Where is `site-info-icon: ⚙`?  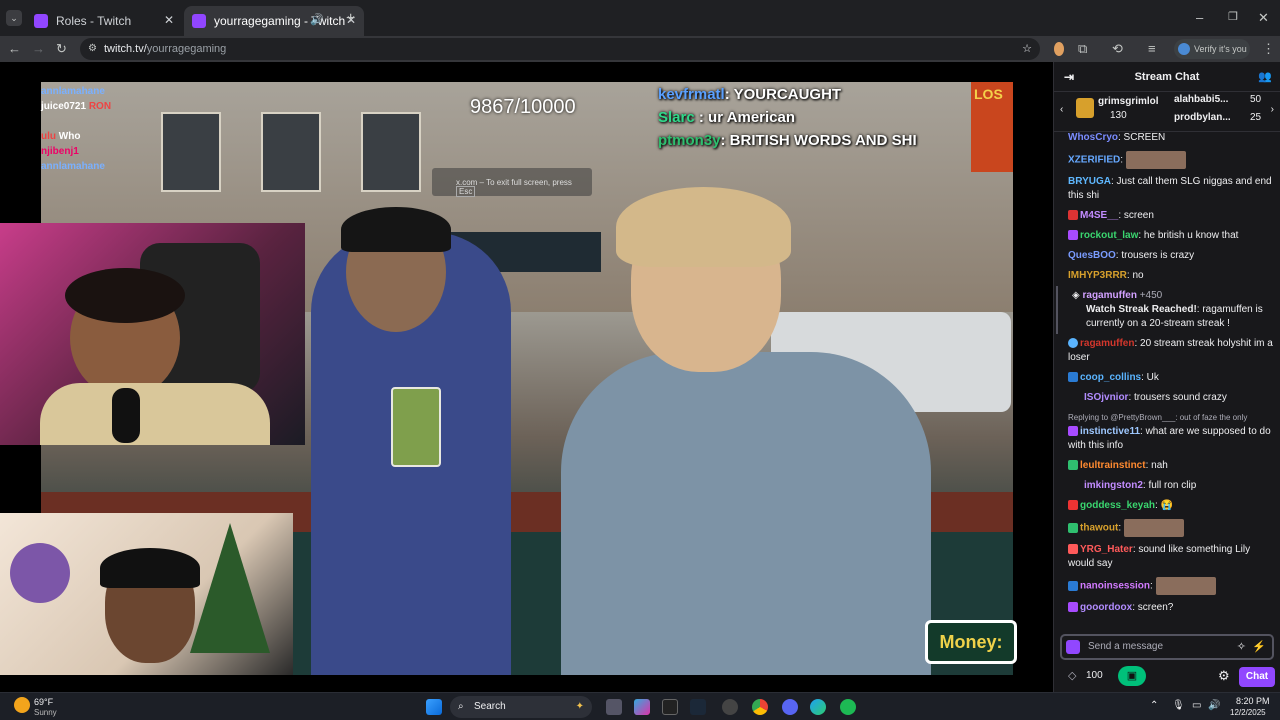 site-info-icon: ⚙ is located at coordinates (92, 49).